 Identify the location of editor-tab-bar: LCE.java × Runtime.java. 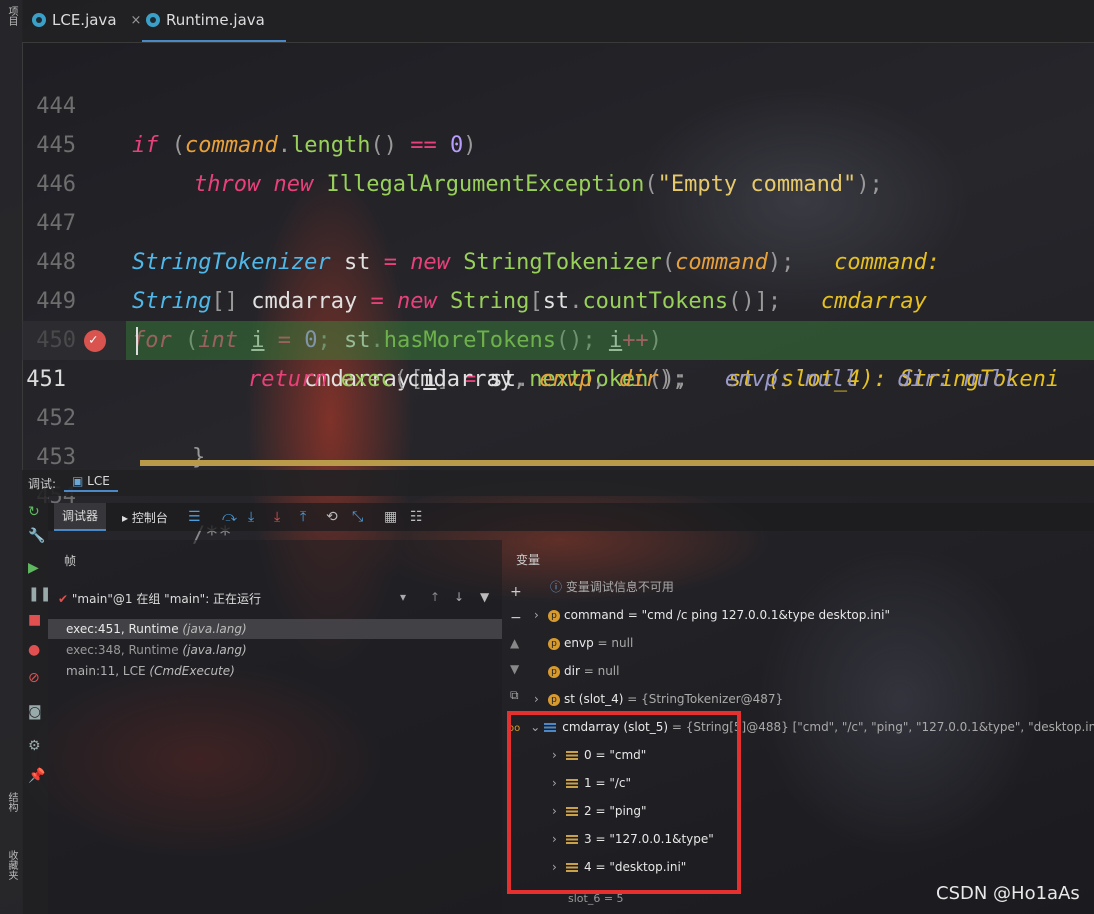
(558, 21).